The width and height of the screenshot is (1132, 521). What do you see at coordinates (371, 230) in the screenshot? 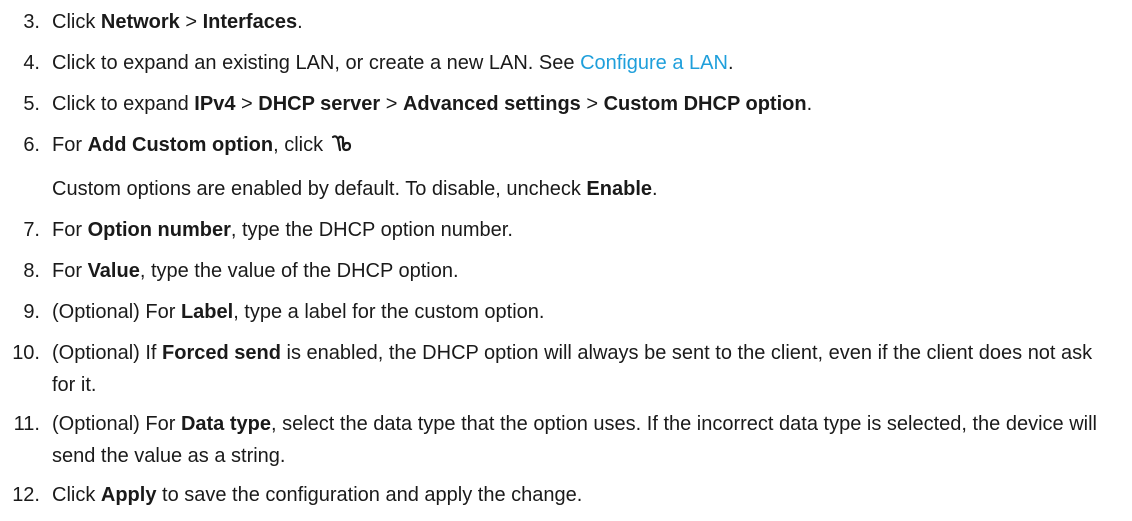
I see `step-text: , type the DHCP option number.` at bounding box center [371, 230].